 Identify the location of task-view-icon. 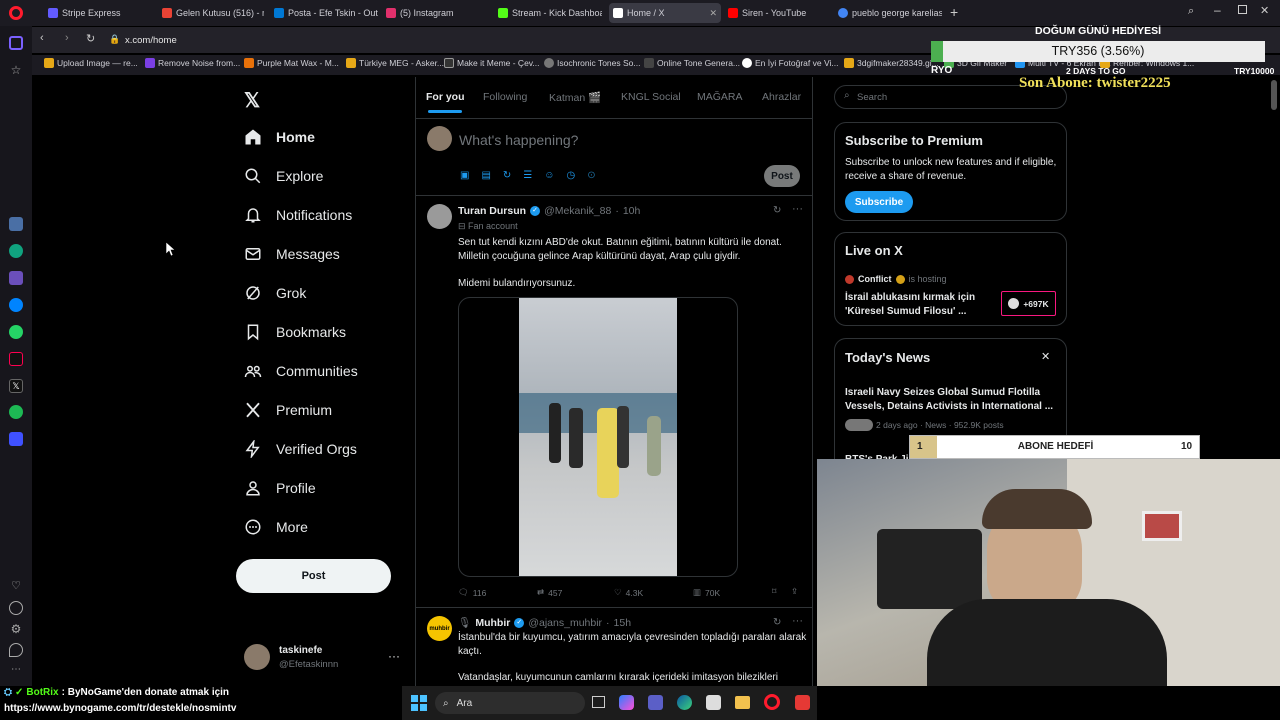
(598, 702).